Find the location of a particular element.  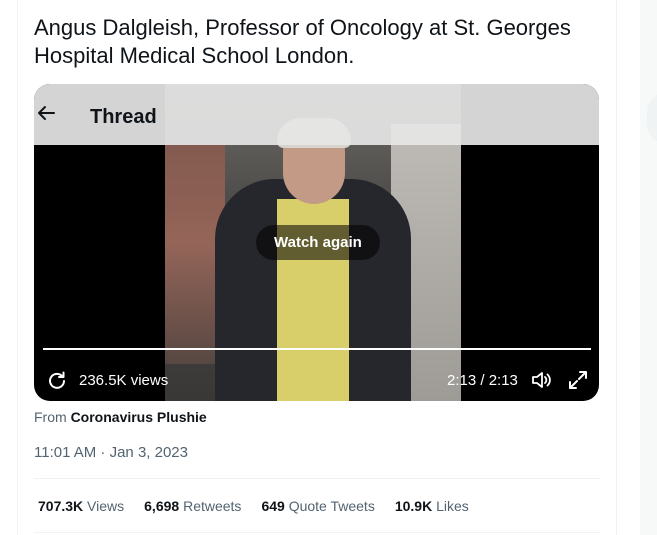

stat-retweets: 6,698 Retweets is located at coordinates (192, 506).